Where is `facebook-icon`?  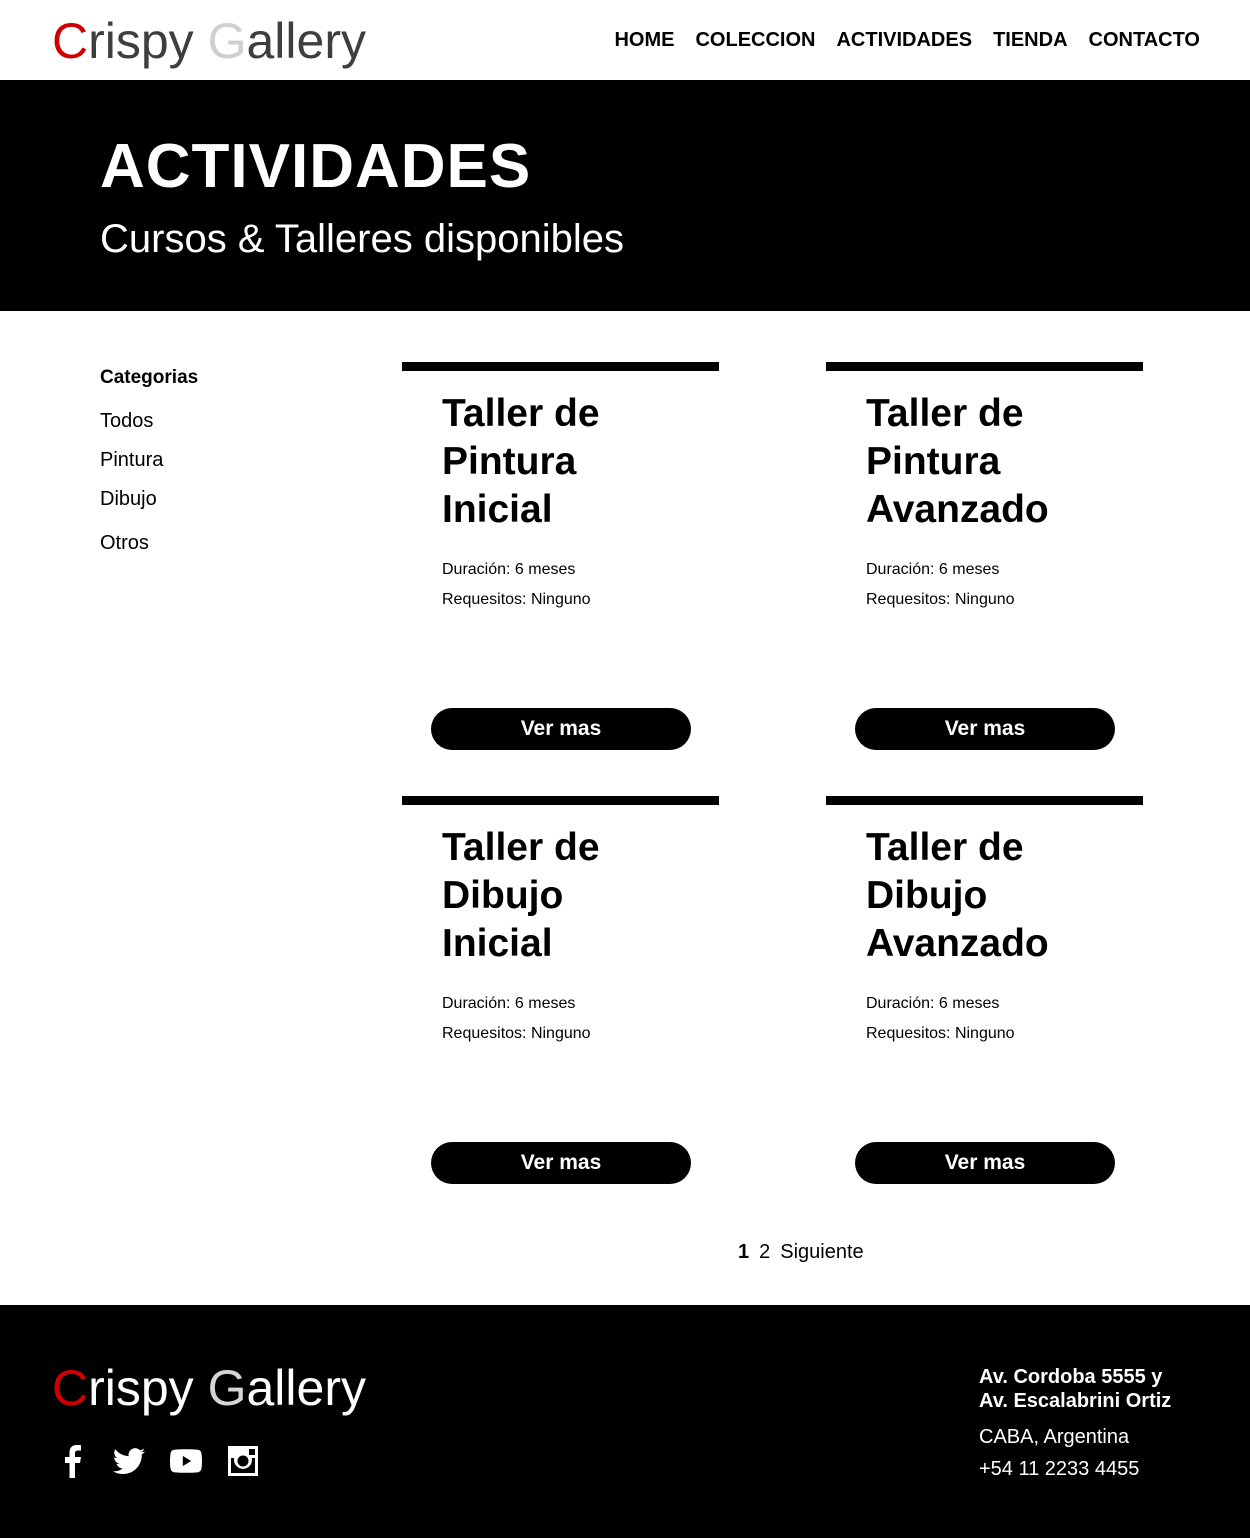
facebook-icon is located at coordinates (71, 1461).